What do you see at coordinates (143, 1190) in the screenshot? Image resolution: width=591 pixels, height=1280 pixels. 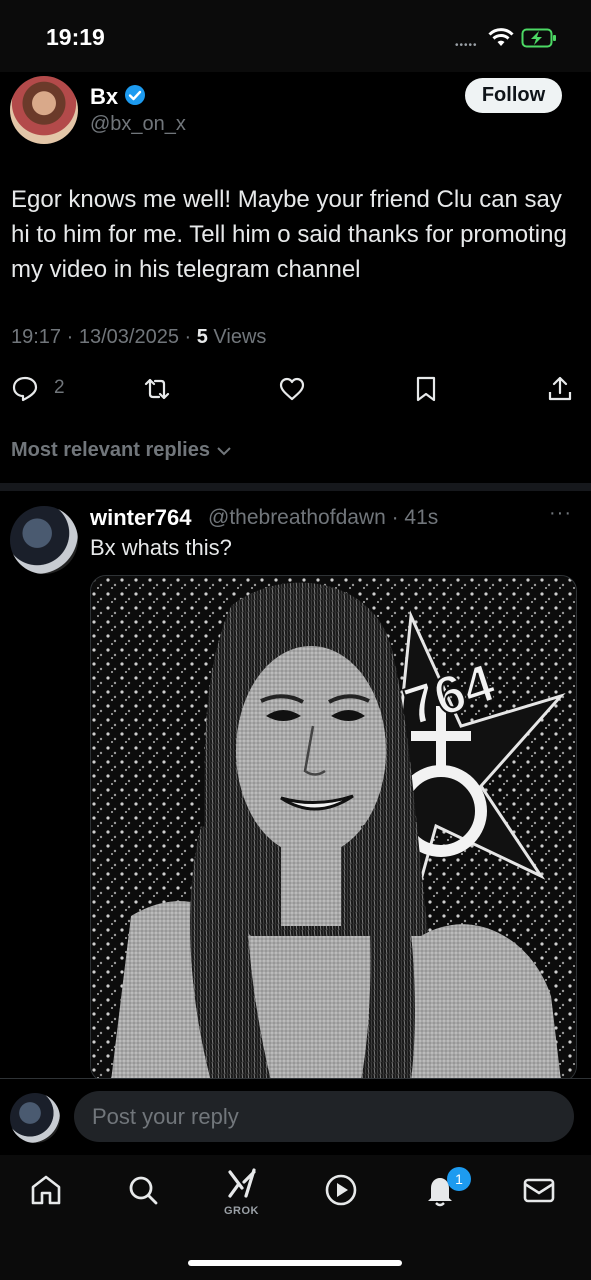 I see `search-icon` at bounding box center [143, 1190].